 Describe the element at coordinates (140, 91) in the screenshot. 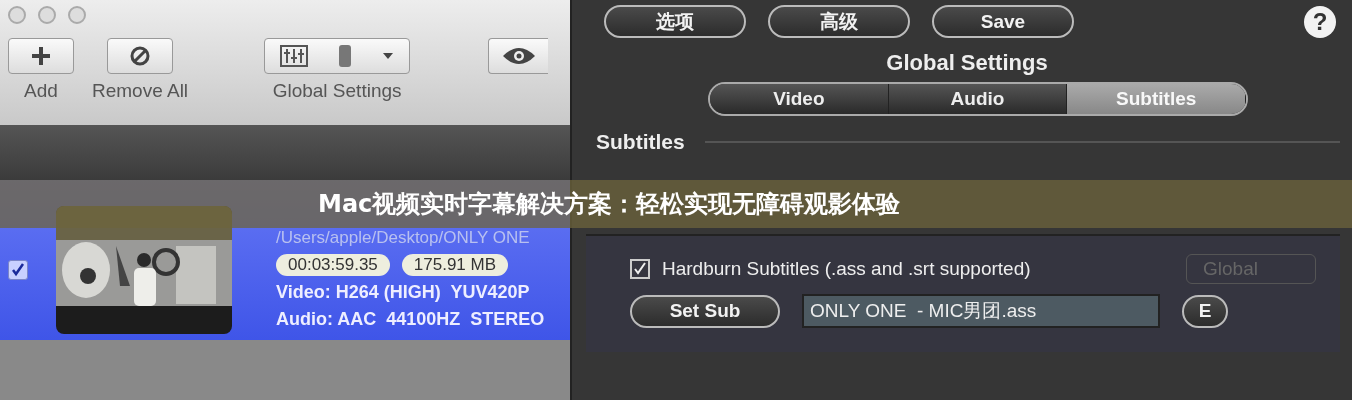

I see `toolbar-label: Remove All` at that location.